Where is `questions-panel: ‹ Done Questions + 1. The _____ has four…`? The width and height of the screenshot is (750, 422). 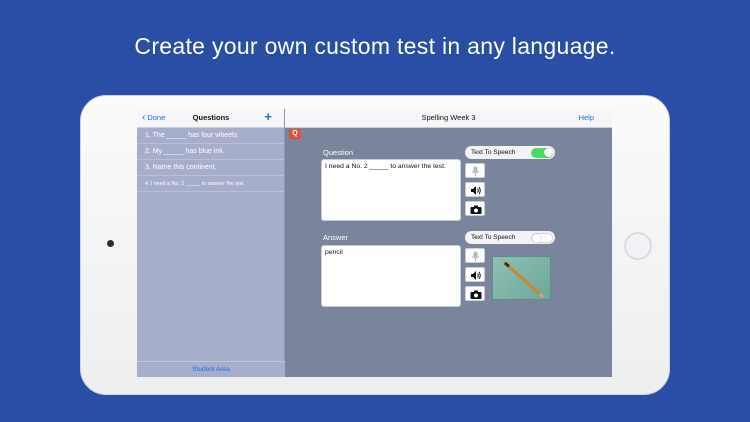
questions-panel: ‹ Done Questions + 1. The _____ has four… is located at coordinates (211, 243).